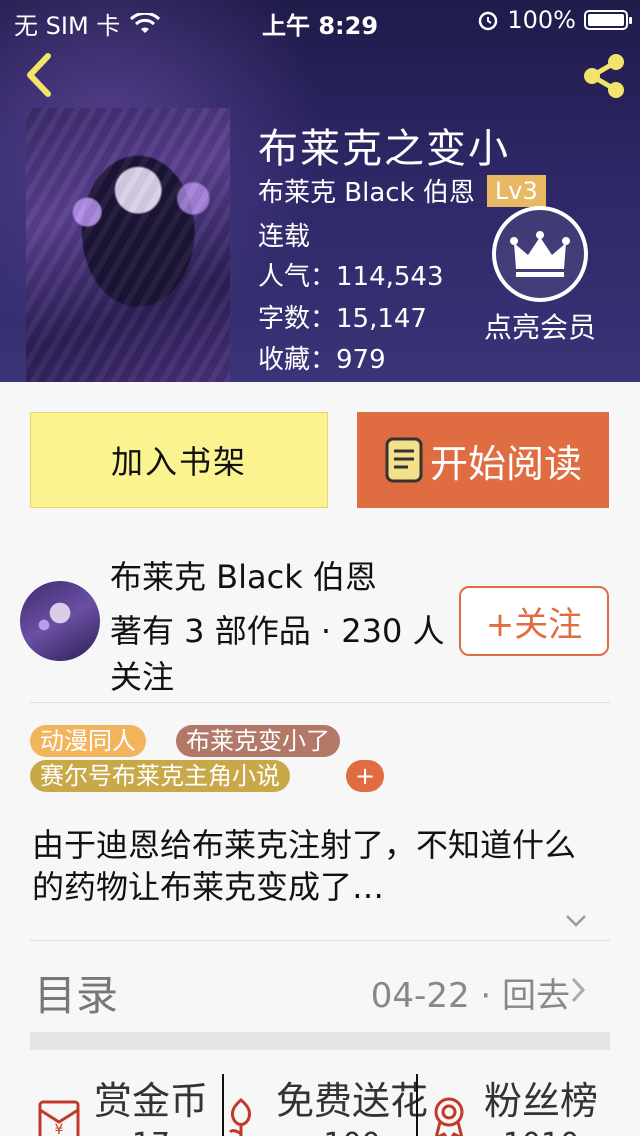 The width and height of the screenshot is (640, 1136). Describe the element at coordinates (320, 20) in the screenshot. I see `status-bar: 无 SIM 卡 上午 8:29 100%` at that location.